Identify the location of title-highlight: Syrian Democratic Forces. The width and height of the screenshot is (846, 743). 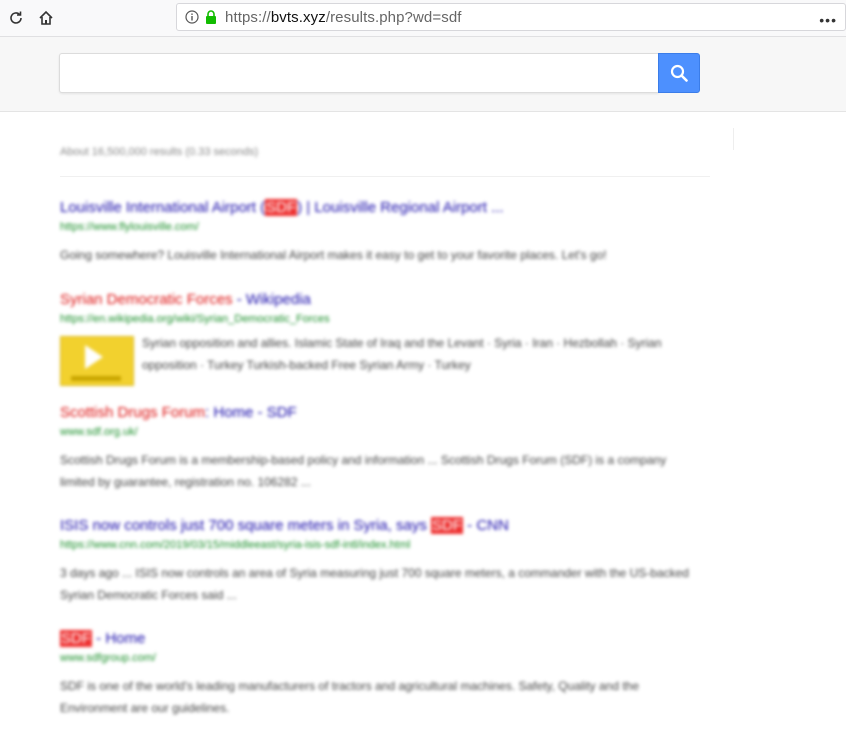
(146, 299).